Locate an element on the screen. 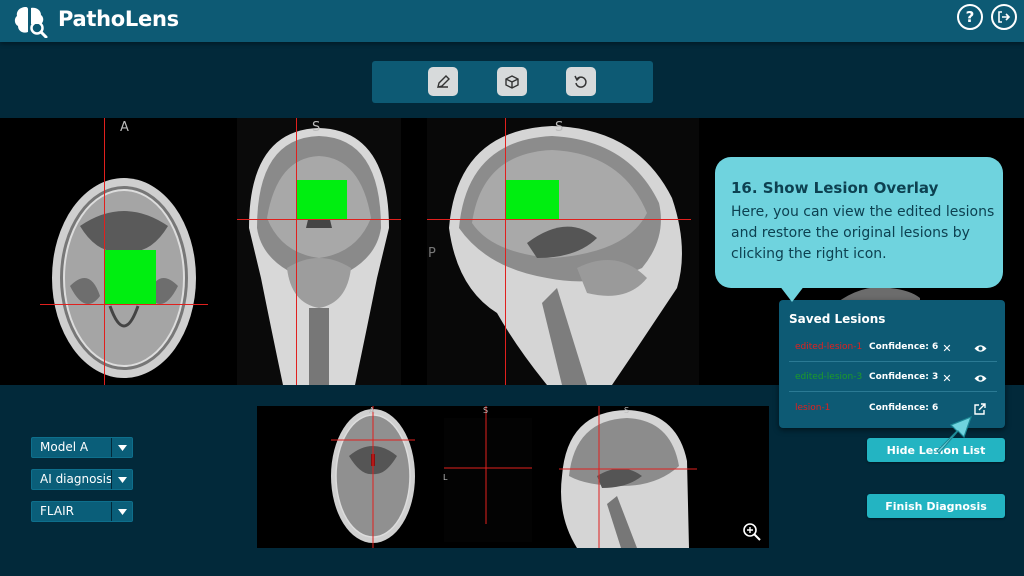 This screenshot has height=576, width=1024. edit-toolbar is located at coordinates (512, 82).